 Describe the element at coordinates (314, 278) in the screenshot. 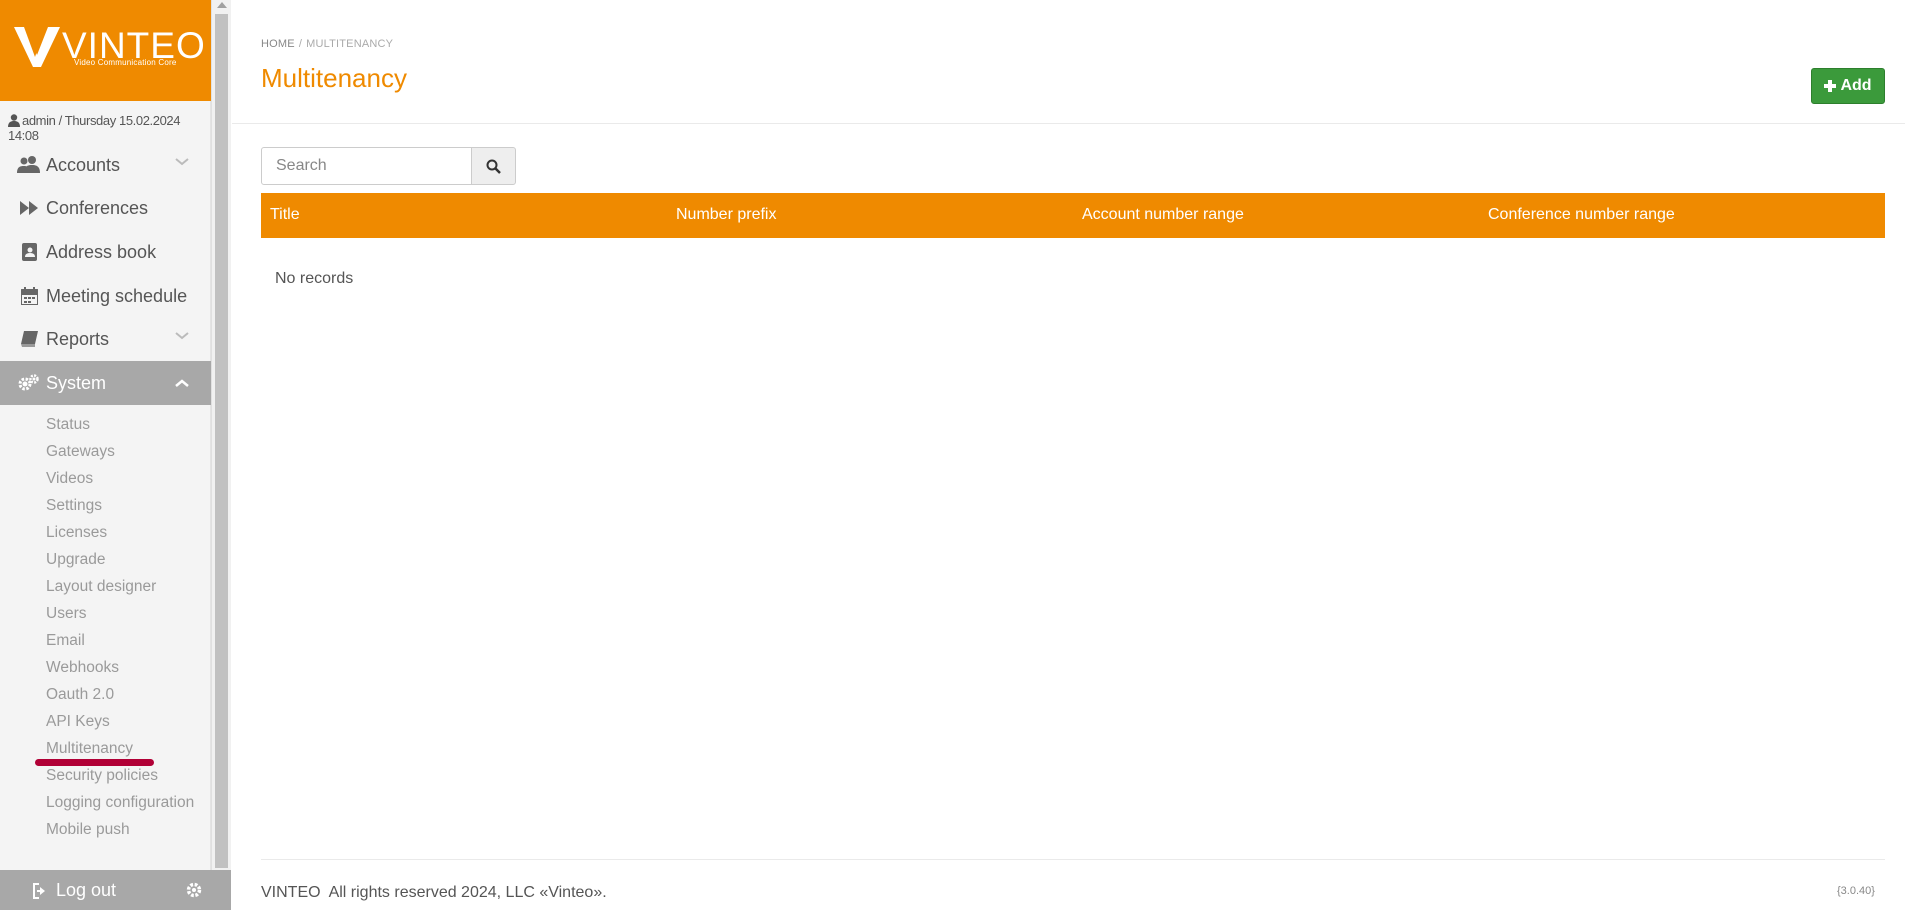

I see `empty-table-message: No records` at that location.